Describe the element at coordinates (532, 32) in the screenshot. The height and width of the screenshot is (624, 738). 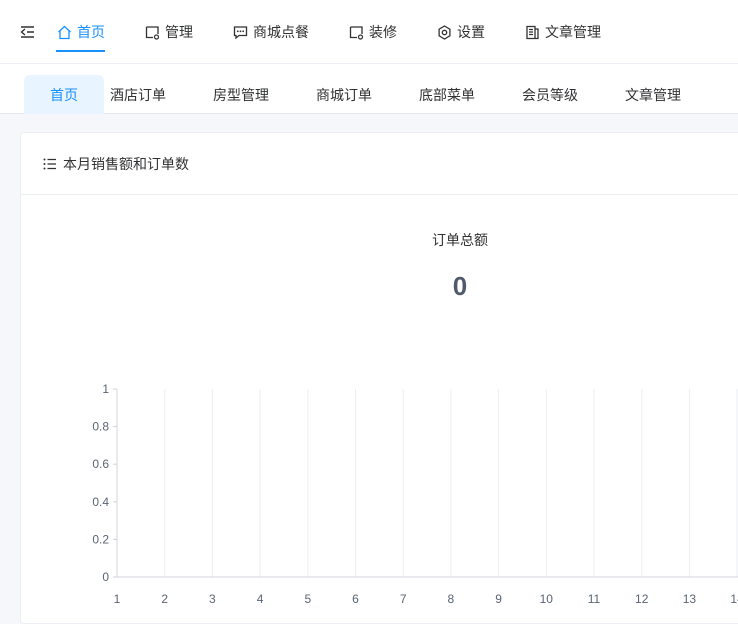
I see `document-icon` at that location.